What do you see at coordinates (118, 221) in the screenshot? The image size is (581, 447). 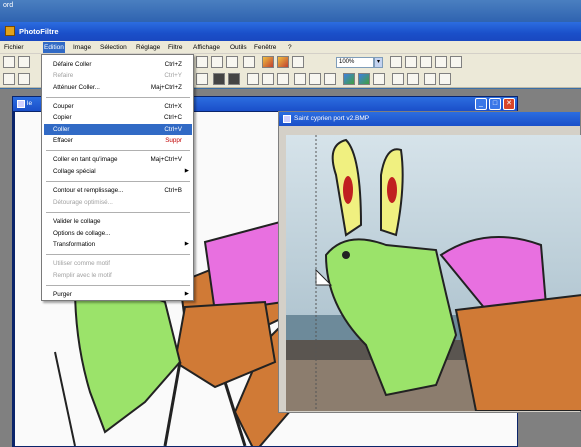 I see `menu-item-validate-paste: Valider le collage` at bounding box center [118, 221].